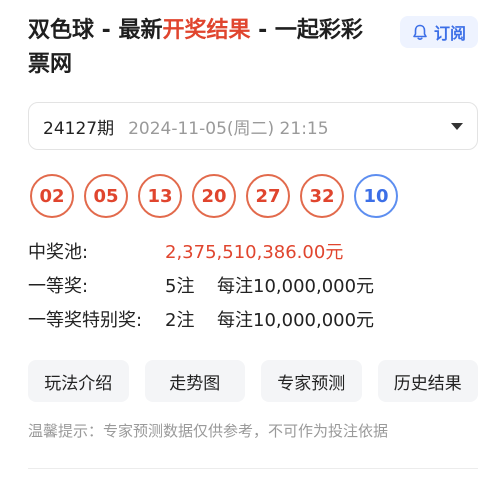 This screenshot has width=500, height=485. I want to click on first-prize-label: 一等奖:, so click(58, 286).